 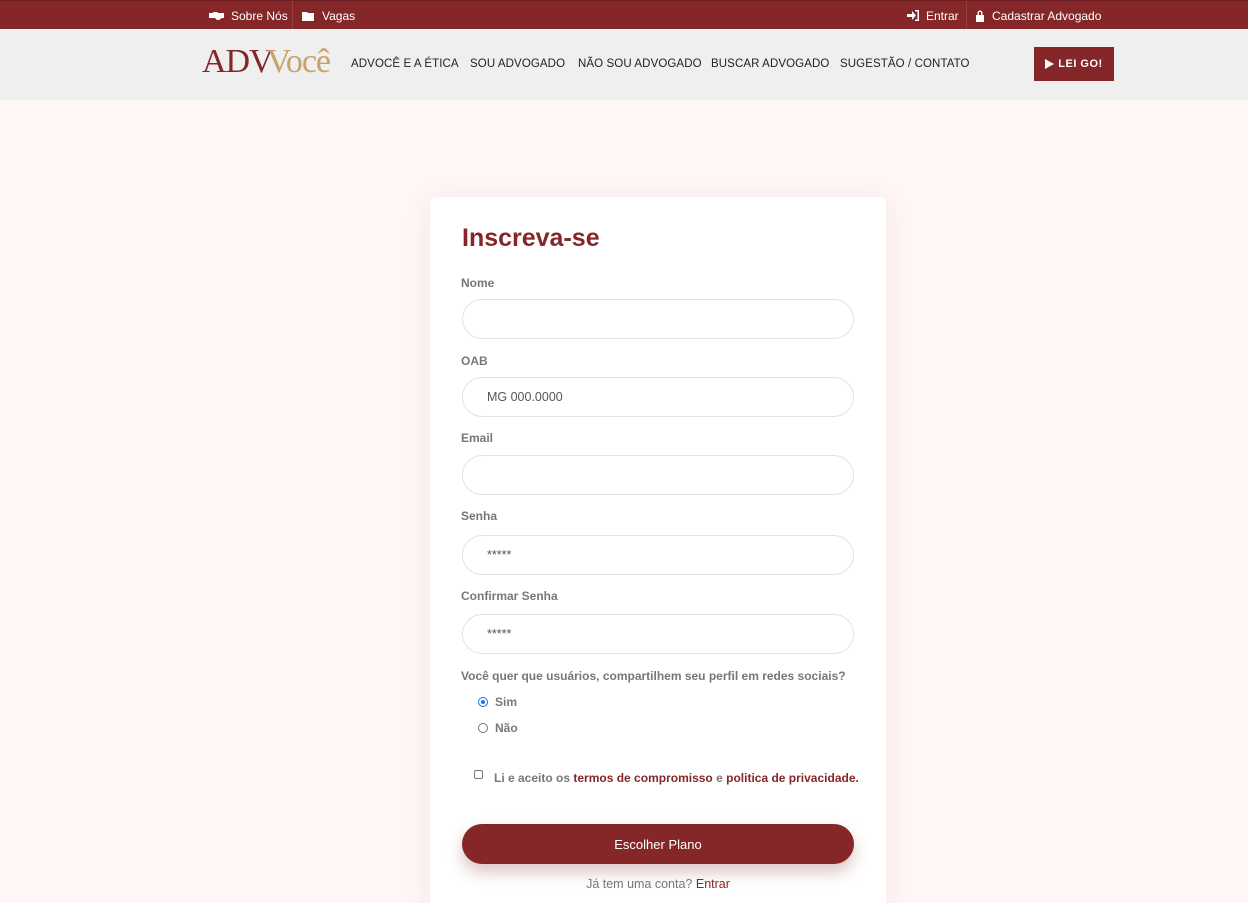 What do you see at coordinates (658, 555) in the screenshot?
I see `password-field` at bounding box center [658, 555].